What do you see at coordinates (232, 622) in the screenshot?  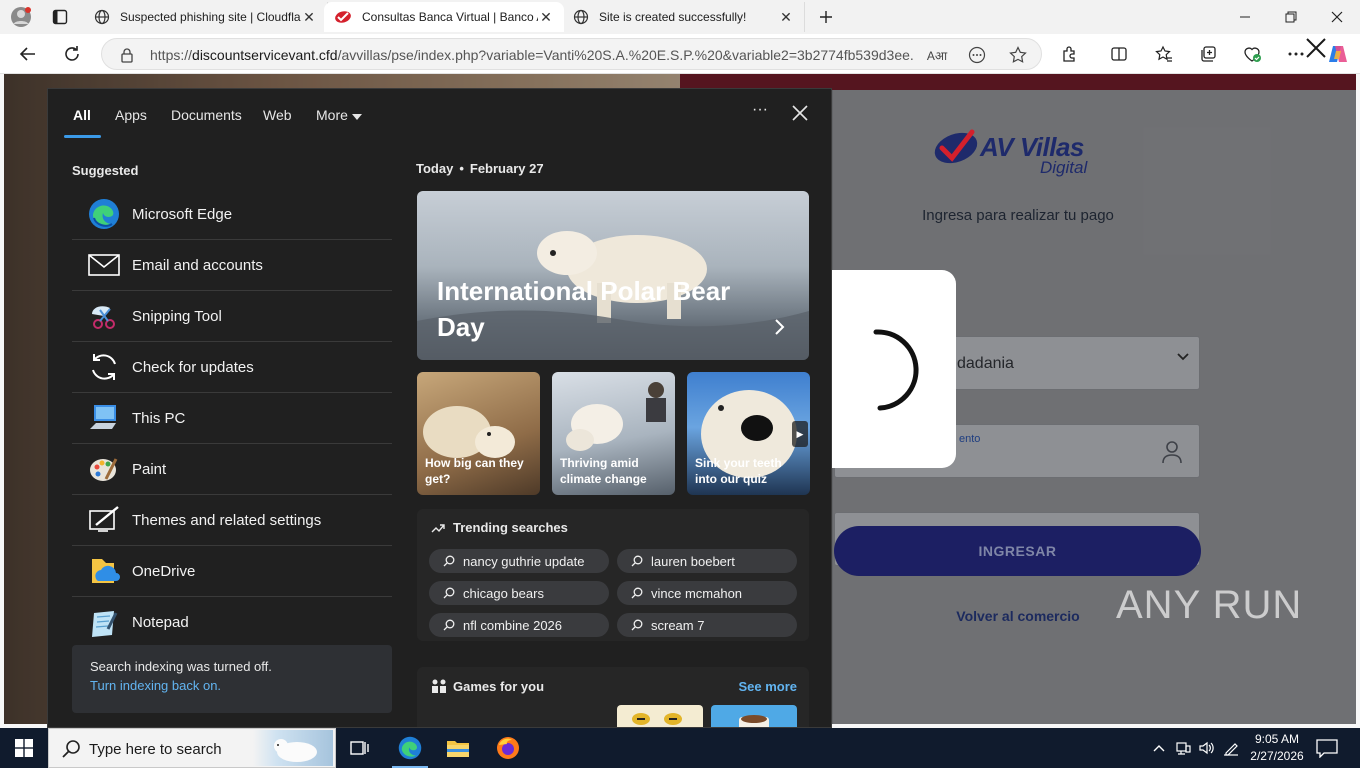 I see `suggested-item-notepad: Notepad` at bounding box center [232, 622].